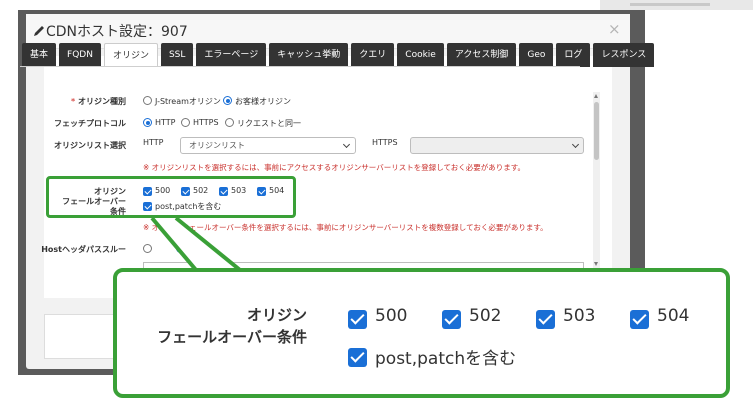 The width and height of the screenshot is (753, 411). I want to click on zoom-502-checkbox, so click(451, 319).